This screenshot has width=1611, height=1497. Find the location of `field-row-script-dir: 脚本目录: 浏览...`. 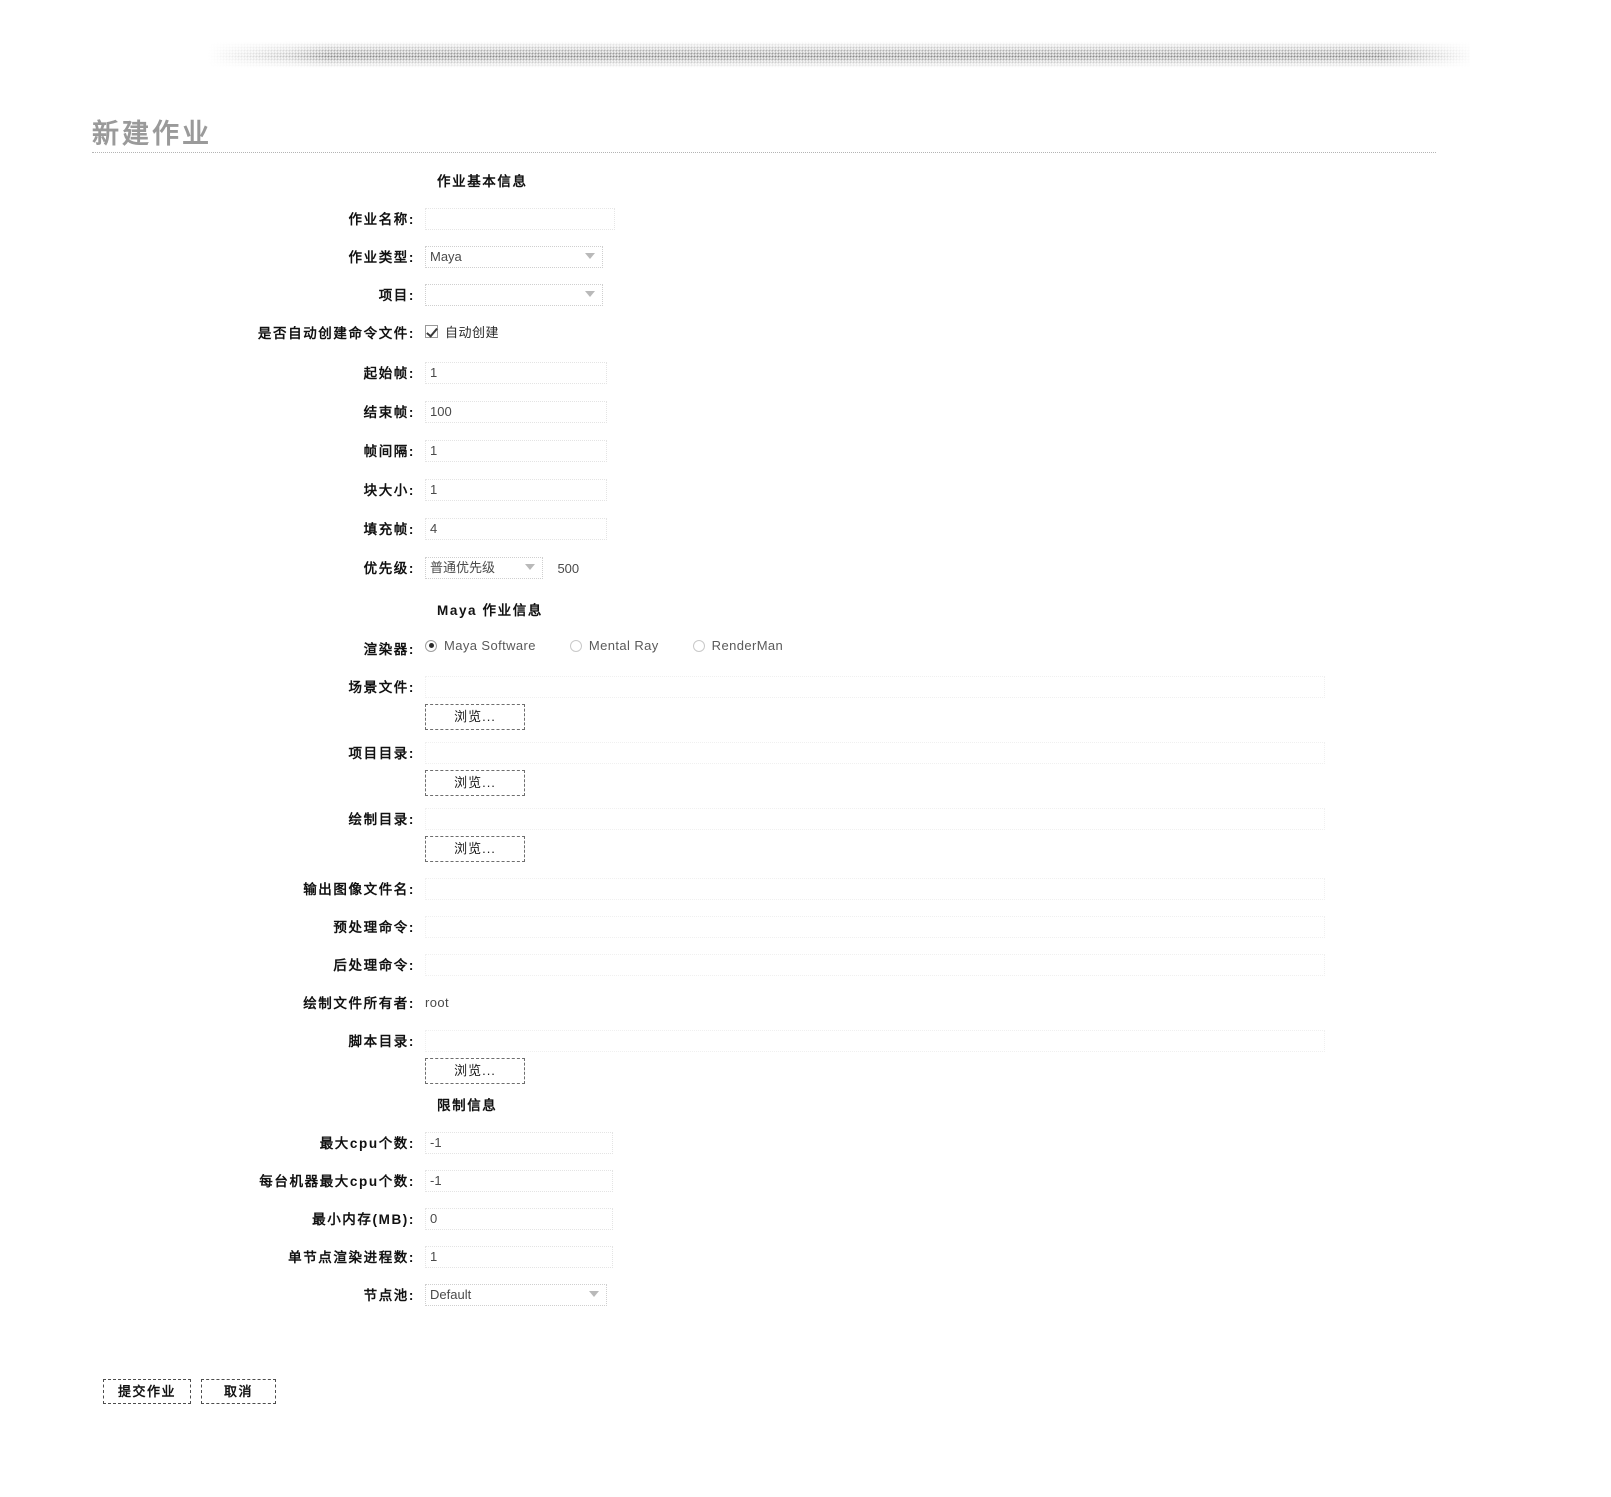

field-row-script-dir: 脚本目录: 浏览... is located at coordinates (805, 1057).